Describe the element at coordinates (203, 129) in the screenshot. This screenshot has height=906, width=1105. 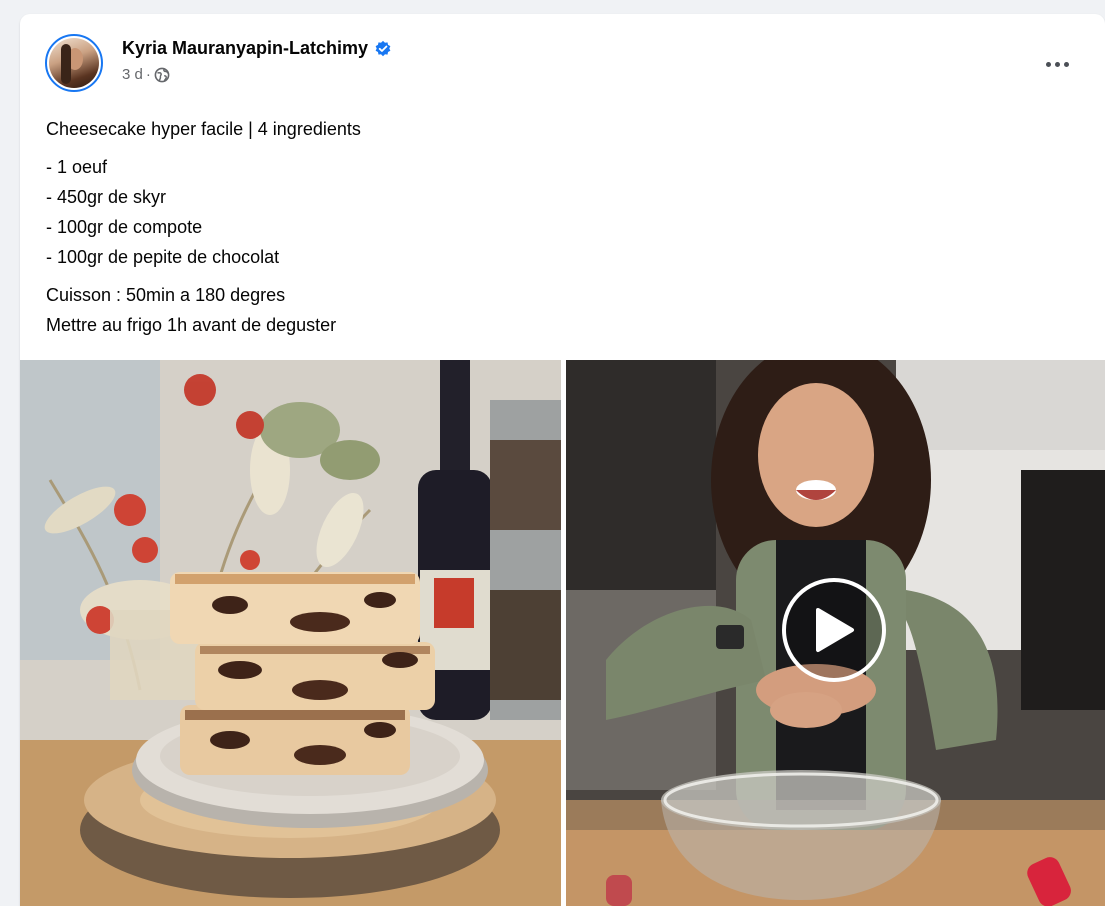
I see `post-title-line: Cheesecake hyper facile | 4 ingredients` at that location.